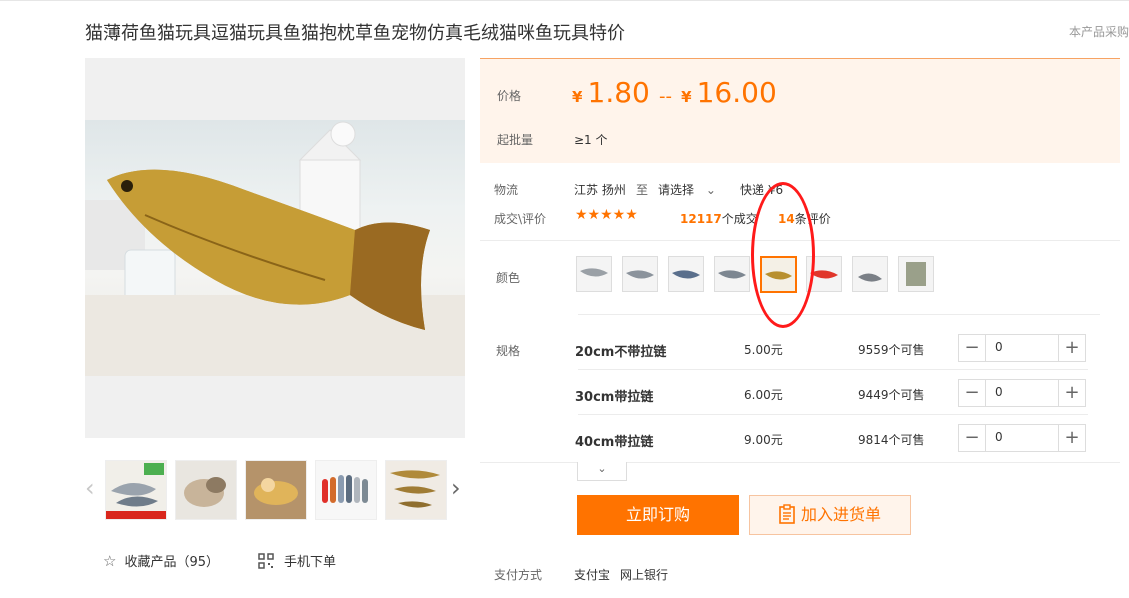 This screenshot has width=1129, height=598. What do you see at coordinates (621, 352) in the screenshot?
I see `spec-name: 20cm不带拉链` at bounding box center [621, 352].